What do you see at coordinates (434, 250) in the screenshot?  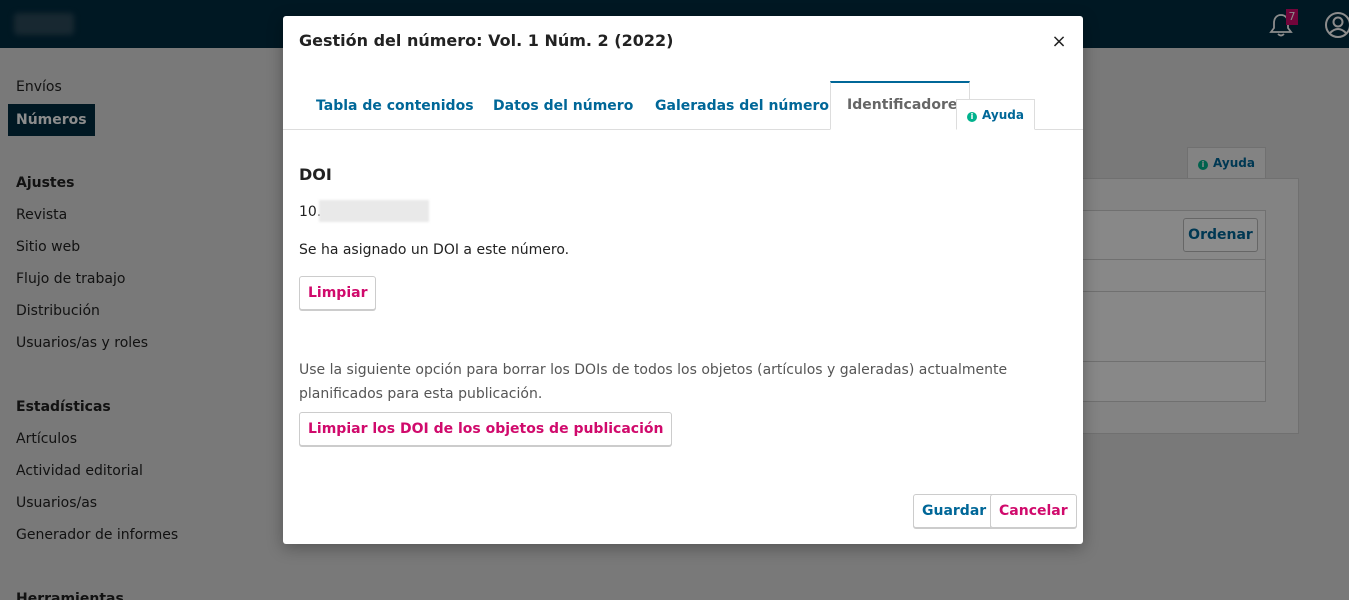 I see `doi-status-text: Se ha asignado un DOI a este número.` at bounding box center [434, 250].